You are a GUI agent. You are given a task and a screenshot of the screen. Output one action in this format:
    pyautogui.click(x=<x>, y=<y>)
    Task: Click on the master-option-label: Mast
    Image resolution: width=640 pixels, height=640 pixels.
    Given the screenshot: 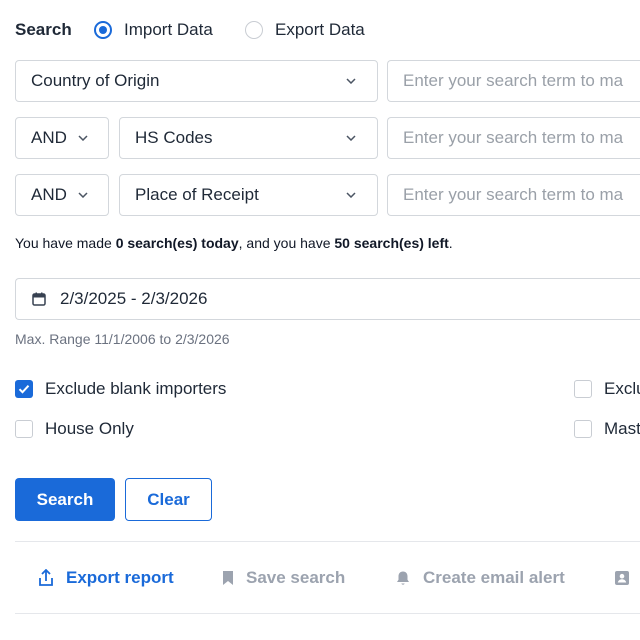 What is the action you would take?
    pyautogui.click(x=622, y=429)
    